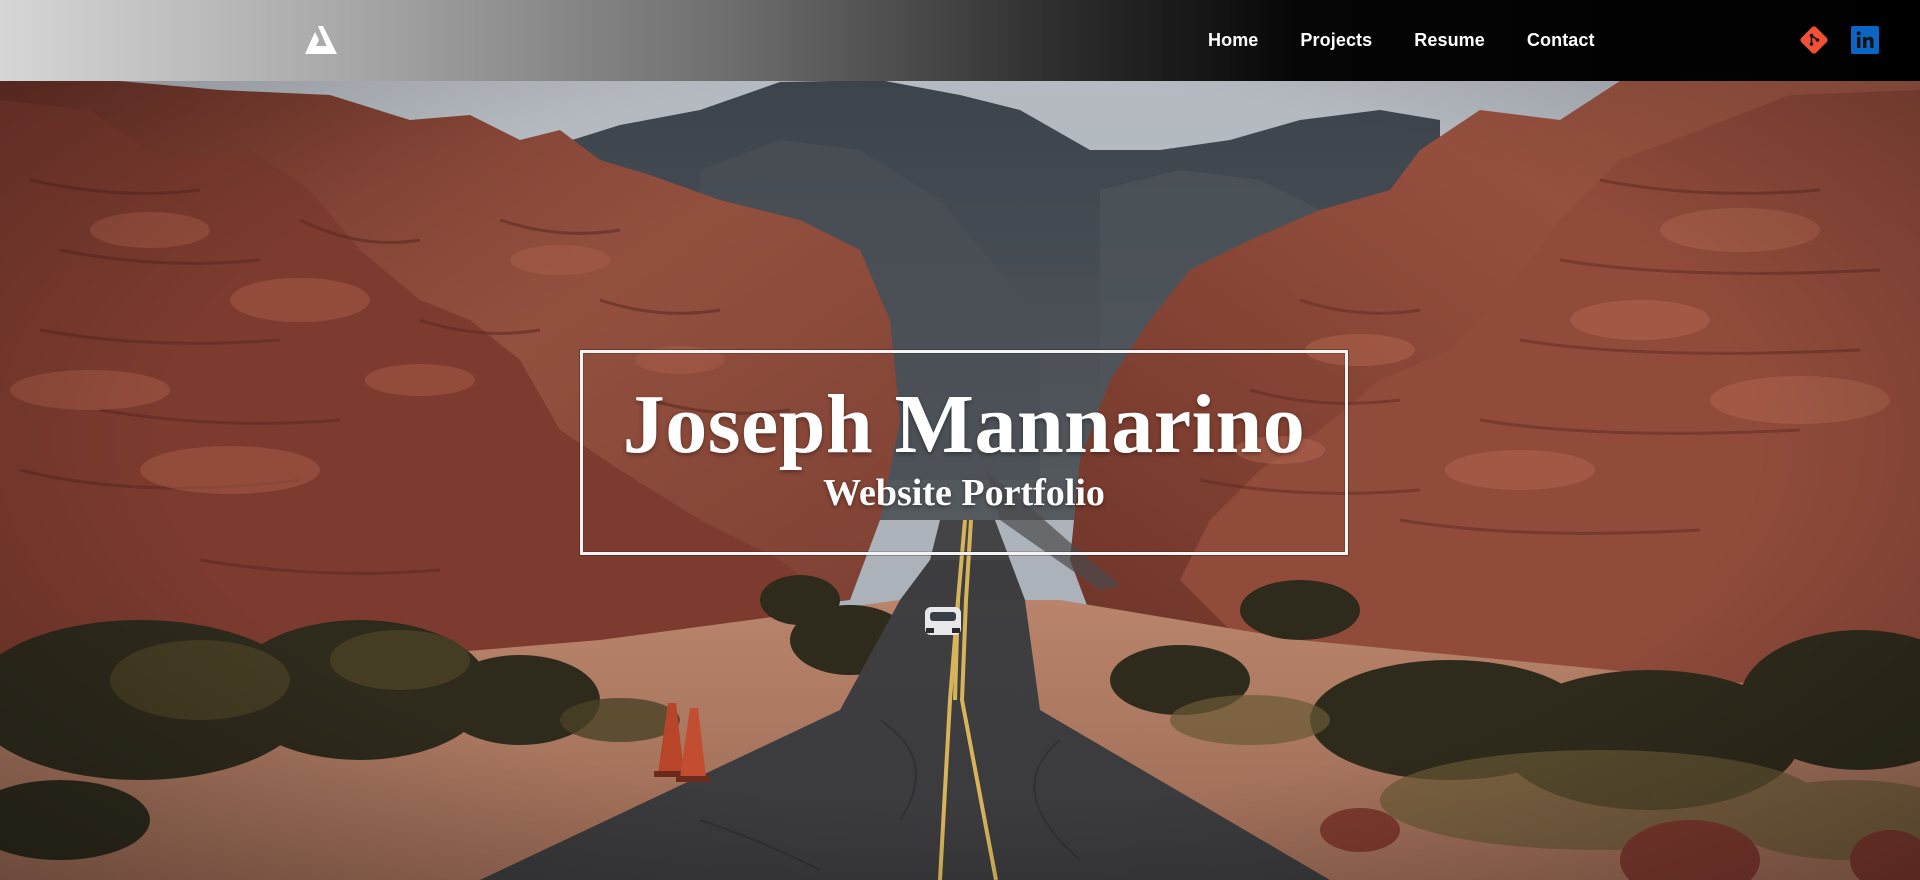 This screenshot has height=880, width=1920. Describe the element at coordinates (1561, 40) in the screenshot. I see `nav-link-contact: Contact` at that location.